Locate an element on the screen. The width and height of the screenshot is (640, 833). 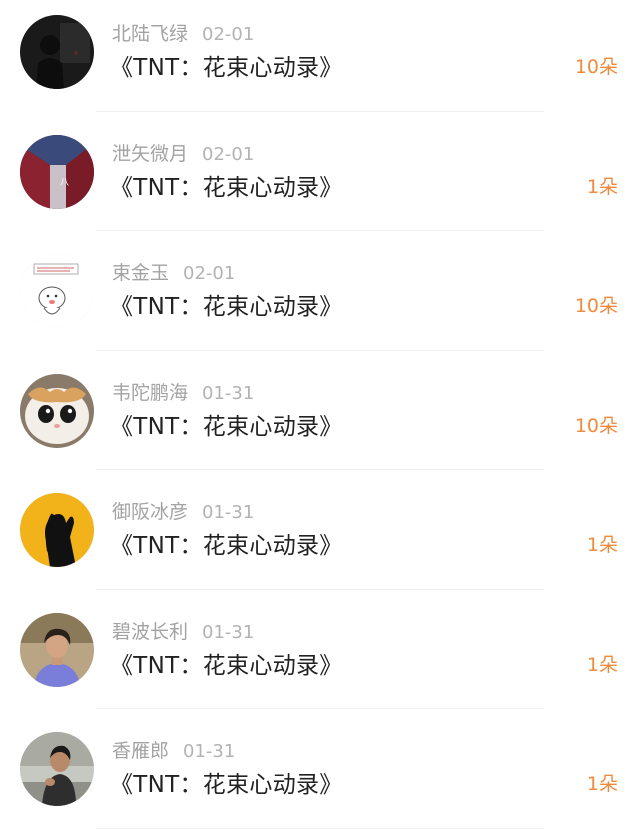
record-meta: 香雁郎 01-31 is located at coordinates (173, 749).